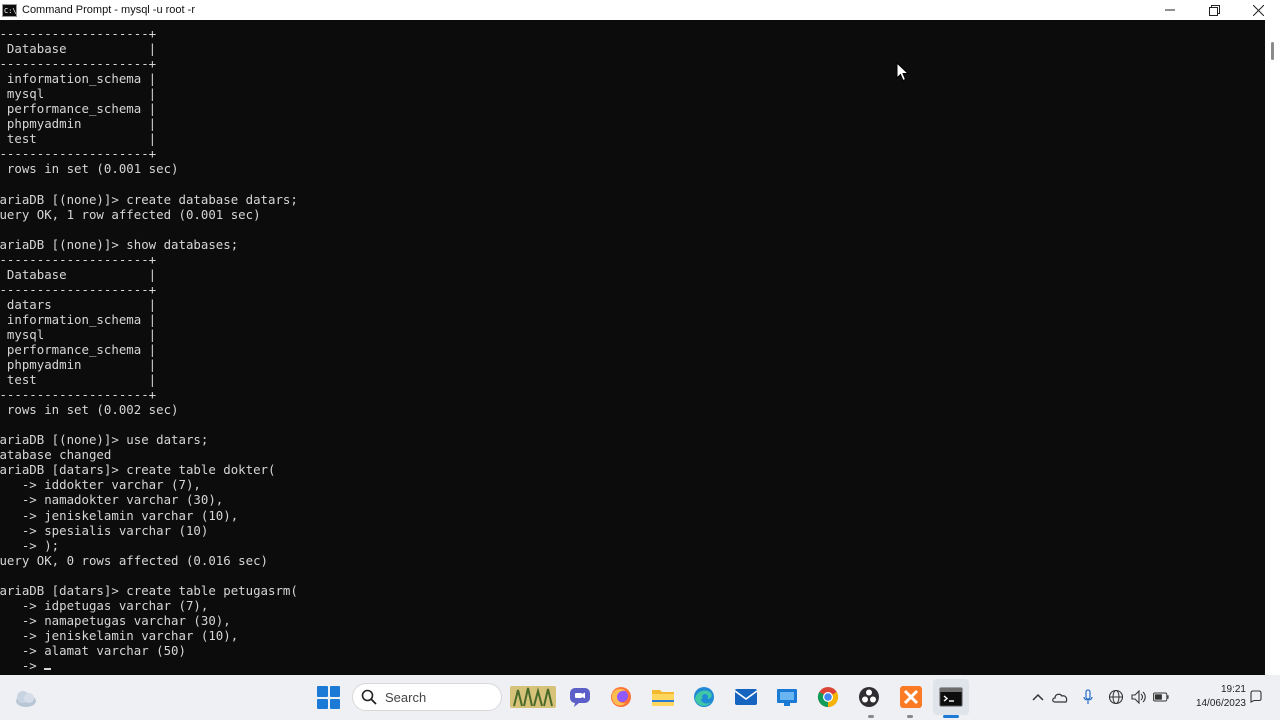  What do you see at coordinates (1272, 51) in the screenshot?
I see `scrollbar-thumb` at bounding box center [1272, 51].